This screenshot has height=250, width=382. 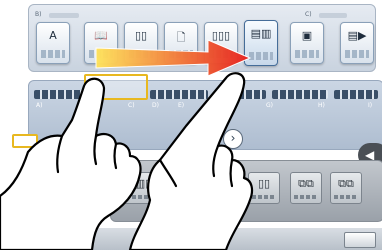 I want to click on swipe-arrow-icon, so click(x=173, y=58).